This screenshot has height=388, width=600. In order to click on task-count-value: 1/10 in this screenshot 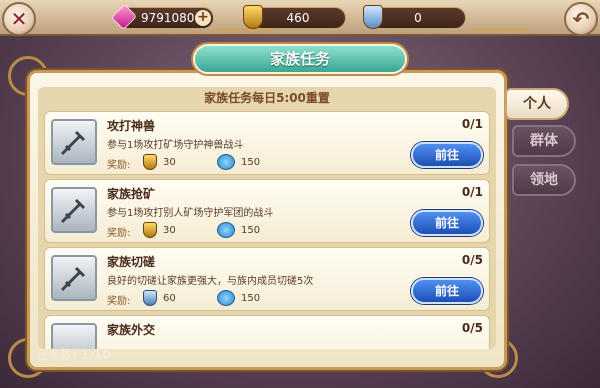, I will do `click(96, 355)`.